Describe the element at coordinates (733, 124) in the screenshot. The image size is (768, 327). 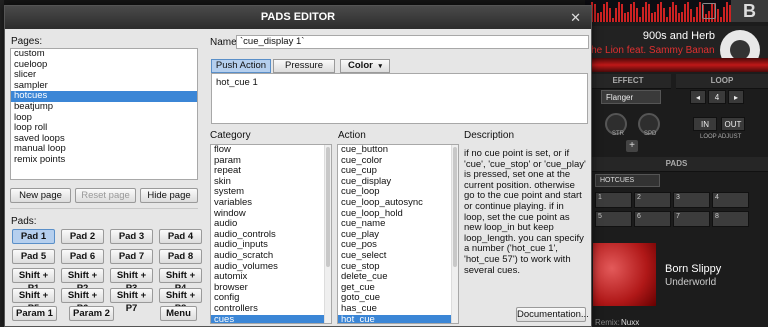
I see `loop-out-button: OUT` at that location.